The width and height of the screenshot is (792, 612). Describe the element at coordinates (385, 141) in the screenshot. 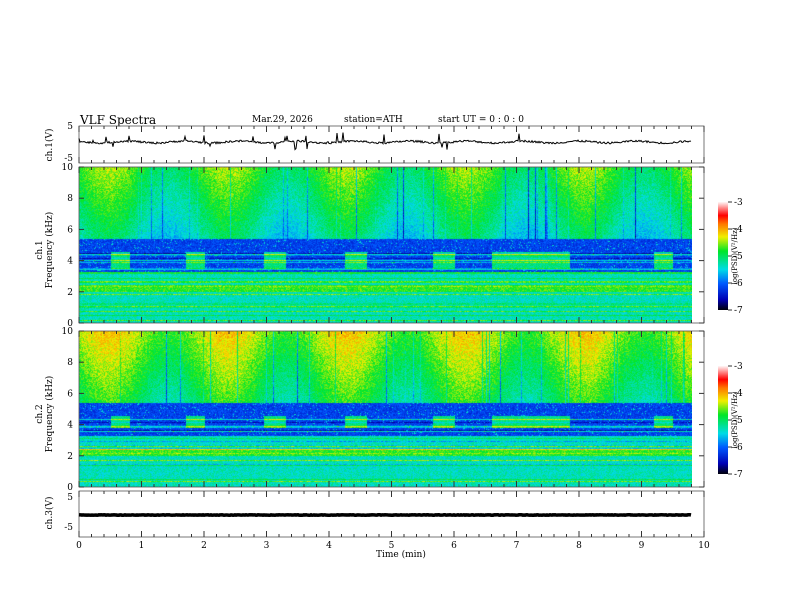

I see `ch1-waveform` at that location.